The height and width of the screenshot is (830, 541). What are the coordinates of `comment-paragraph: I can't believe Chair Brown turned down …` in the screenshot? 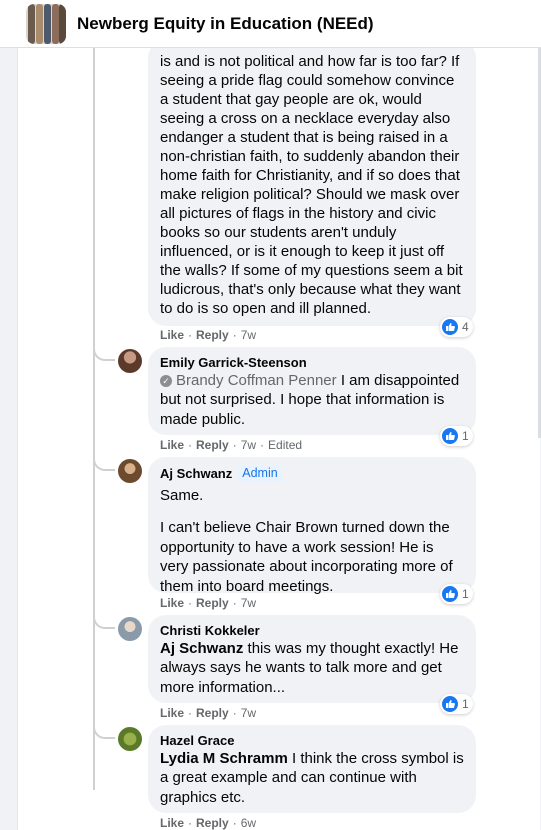 It's located at (306, 557).